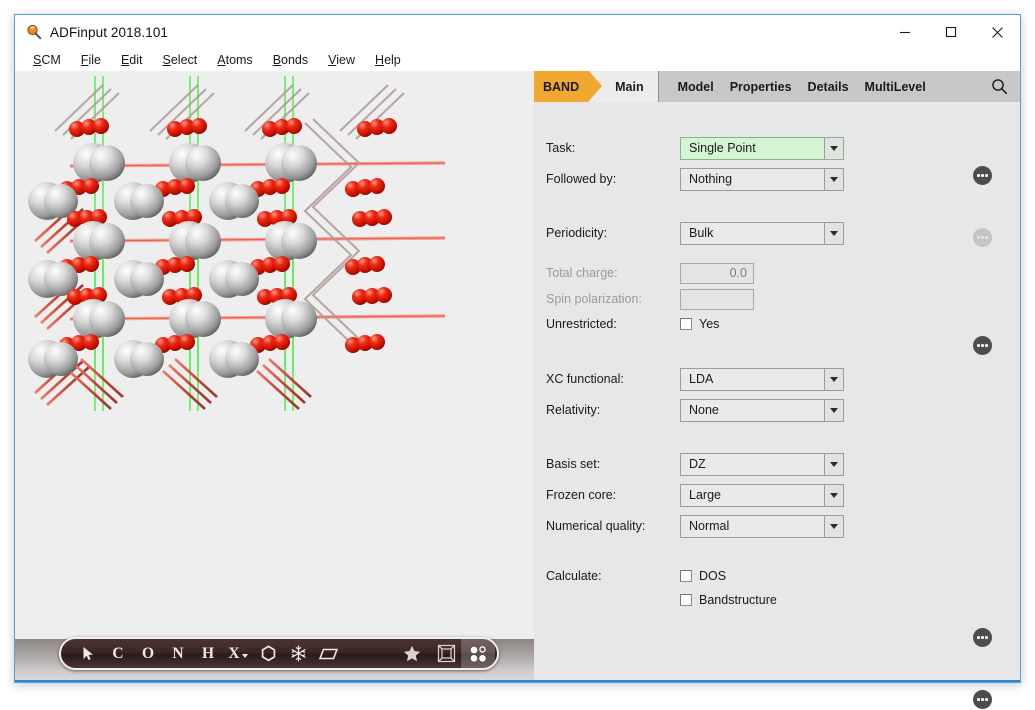  Describe the element at coordinates (696, 87) in the screenshot. I see `tab-model: Model` at that location.